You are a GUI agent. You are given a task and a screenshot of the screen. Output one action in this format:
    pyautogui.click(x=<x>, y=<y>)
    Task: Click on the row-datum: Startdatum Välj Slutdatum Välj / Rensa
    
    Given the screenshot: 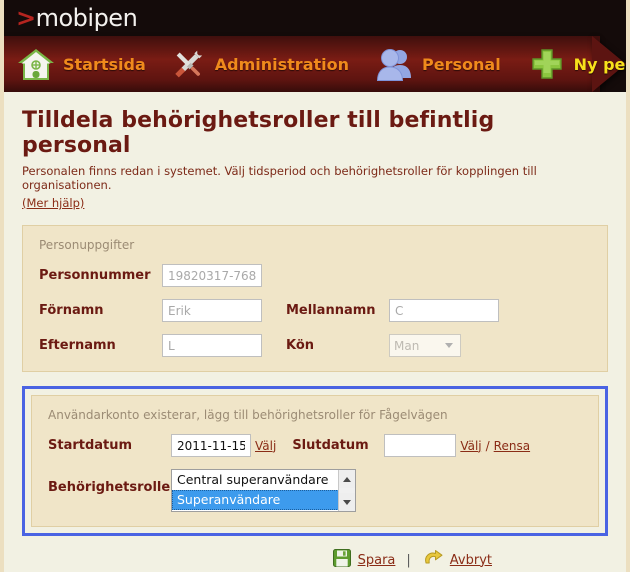 What is the action you would take?
    pyautogui.click(x=315, y=445)
    